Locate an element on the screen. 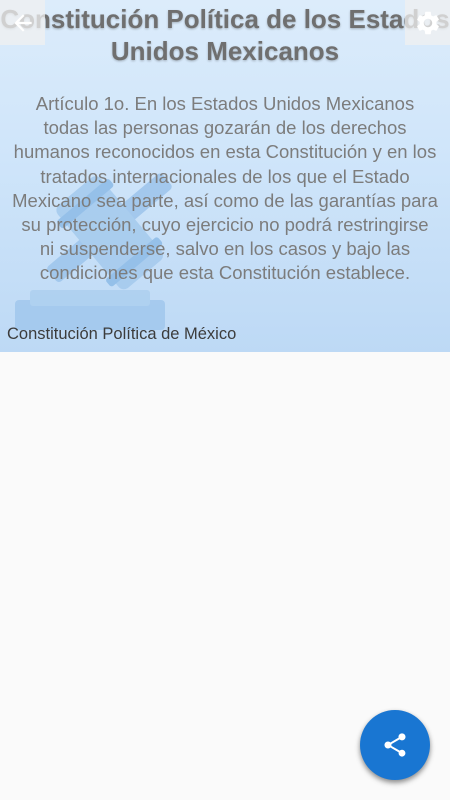  banner-caption: Constitución Política de México is located at coordinates (122, 334).